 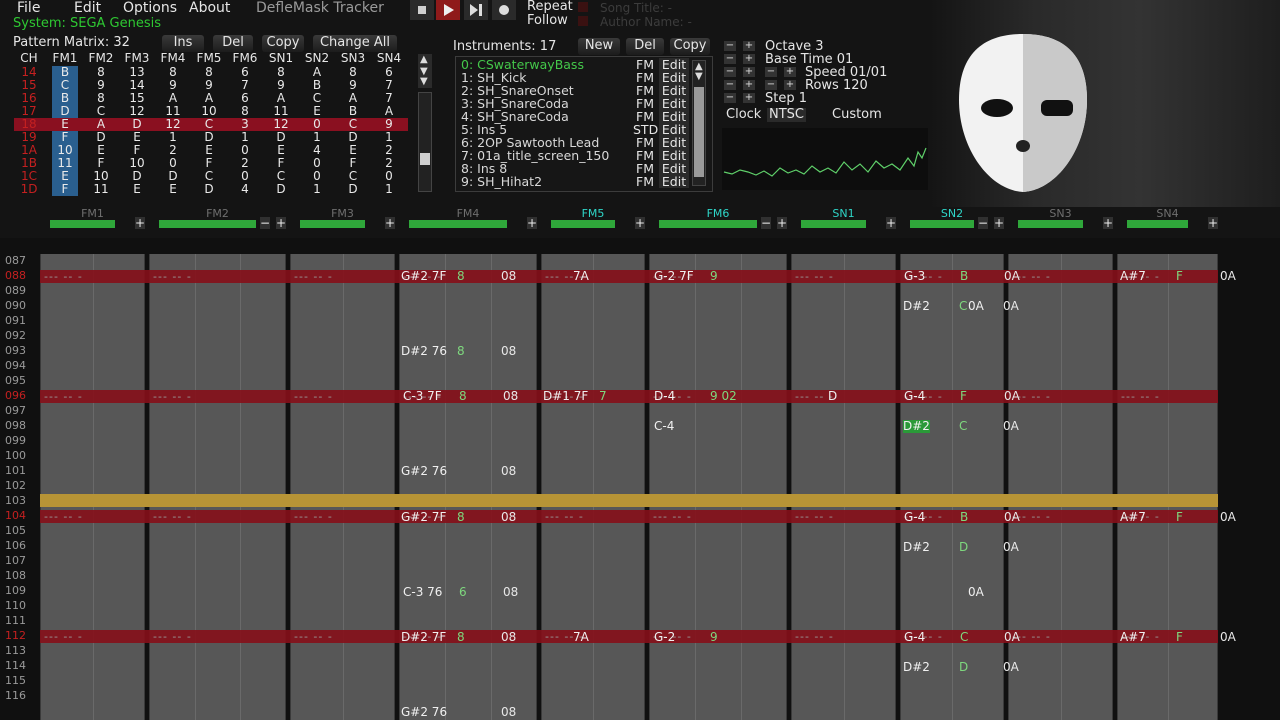 I want to click on record-button, so click(x=504, y=10).